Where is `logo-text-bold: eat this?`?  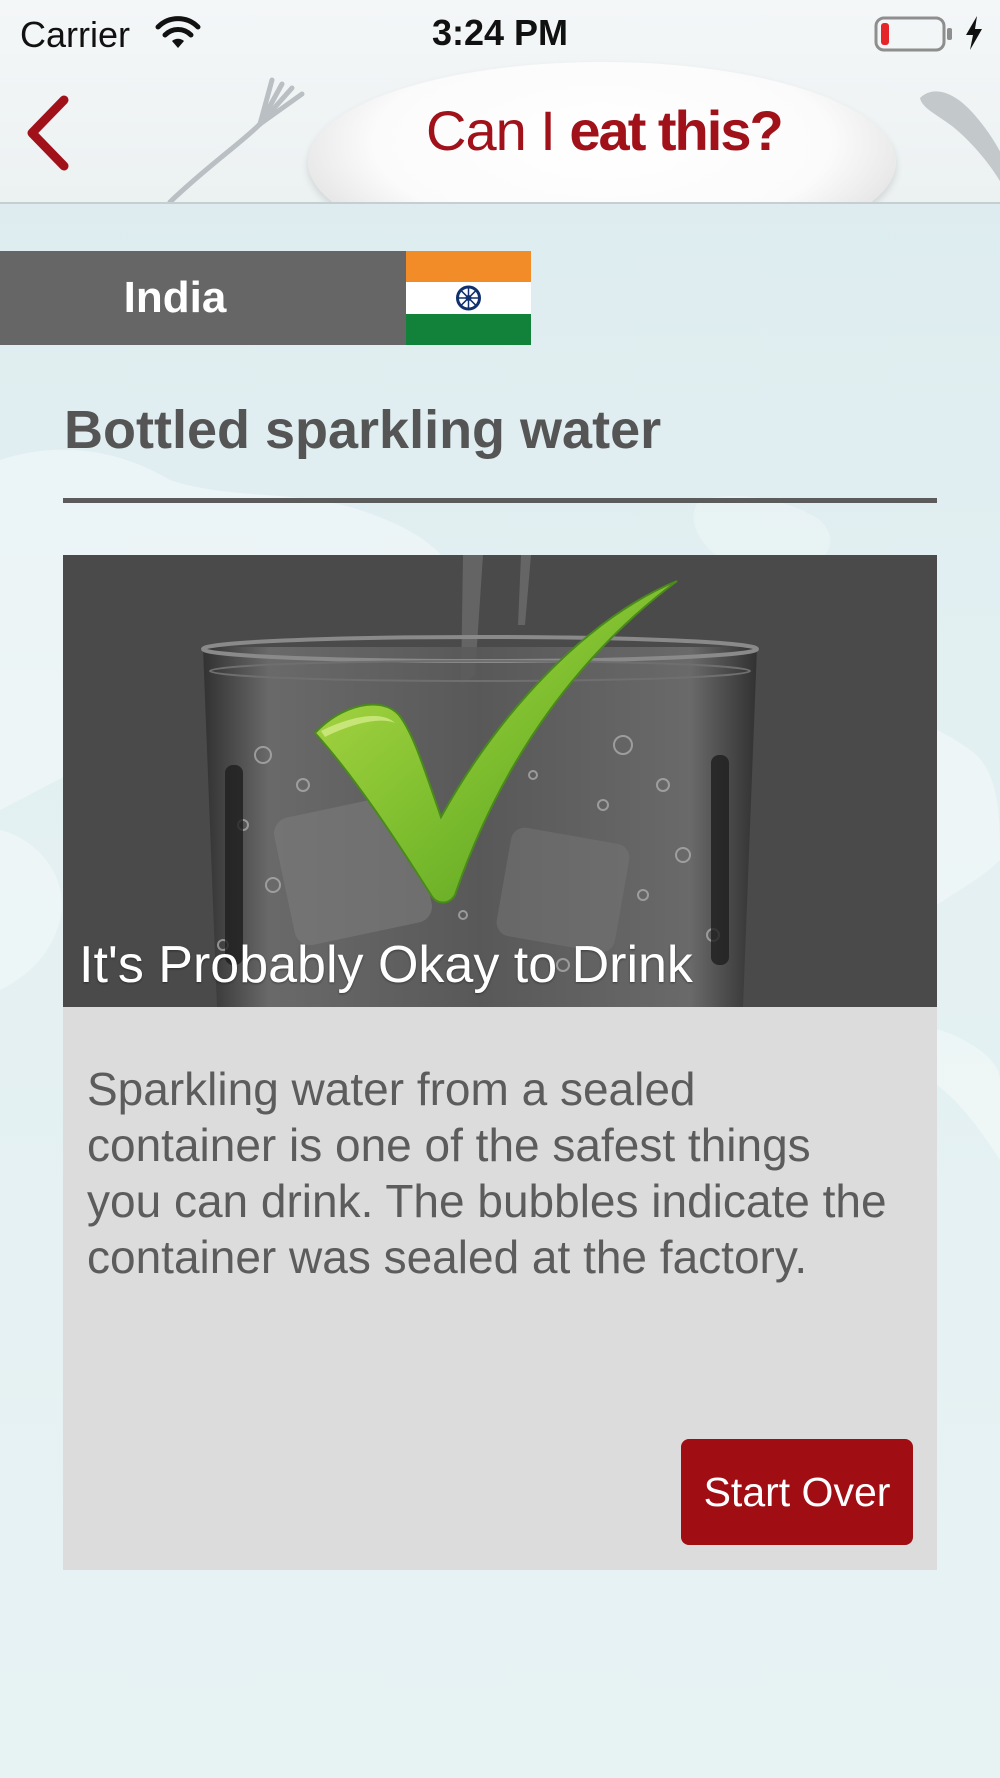 logo-text-bold: eat this? is located at coordinates (676, 130).